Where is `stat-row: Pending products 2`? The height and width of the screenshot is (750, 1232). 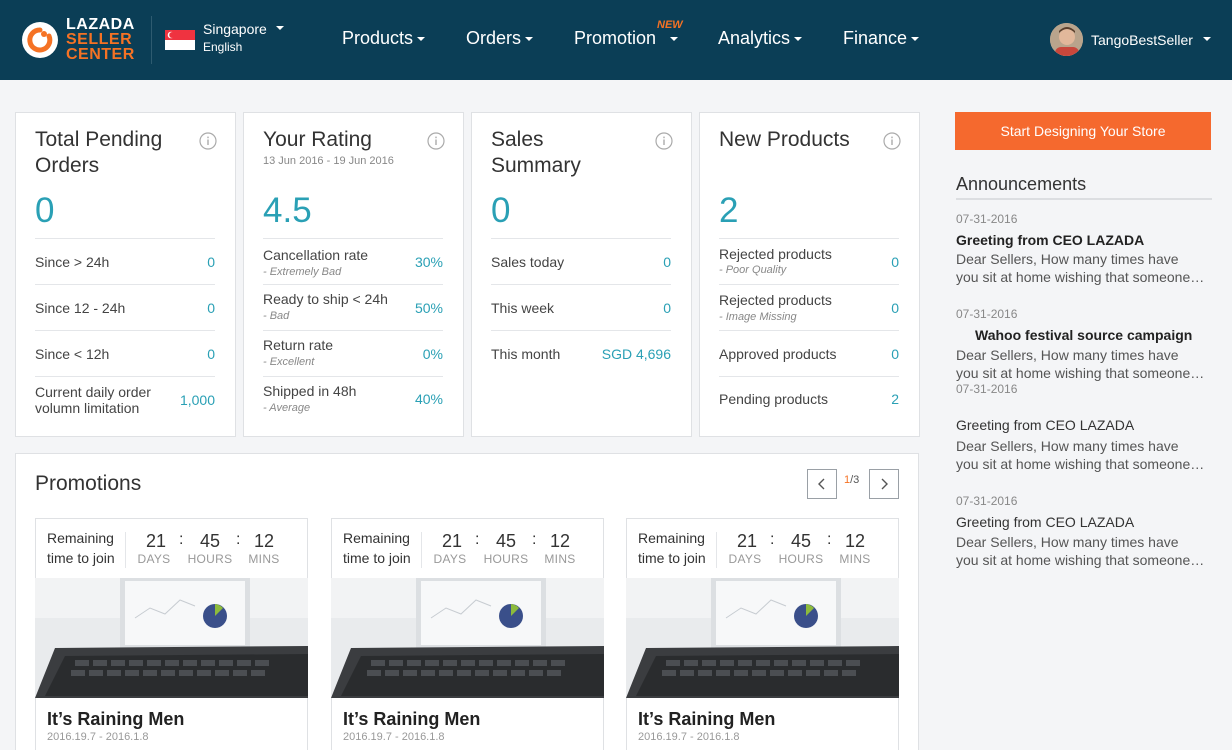
stat-row: Pending products 2 is located at coordinates (809, 399).